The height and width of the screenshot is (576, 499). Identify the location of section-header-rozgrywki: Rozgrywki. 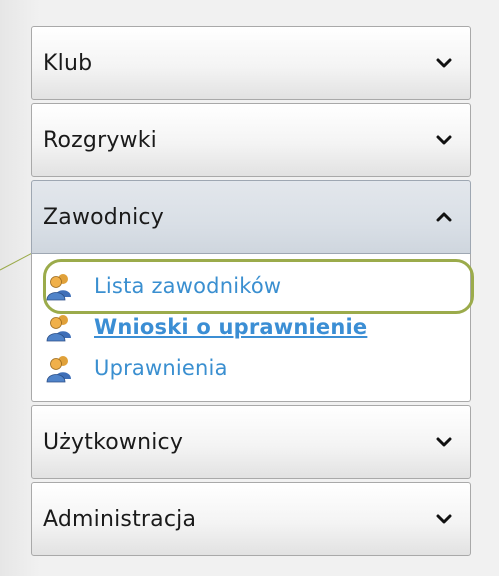
(251, 140).